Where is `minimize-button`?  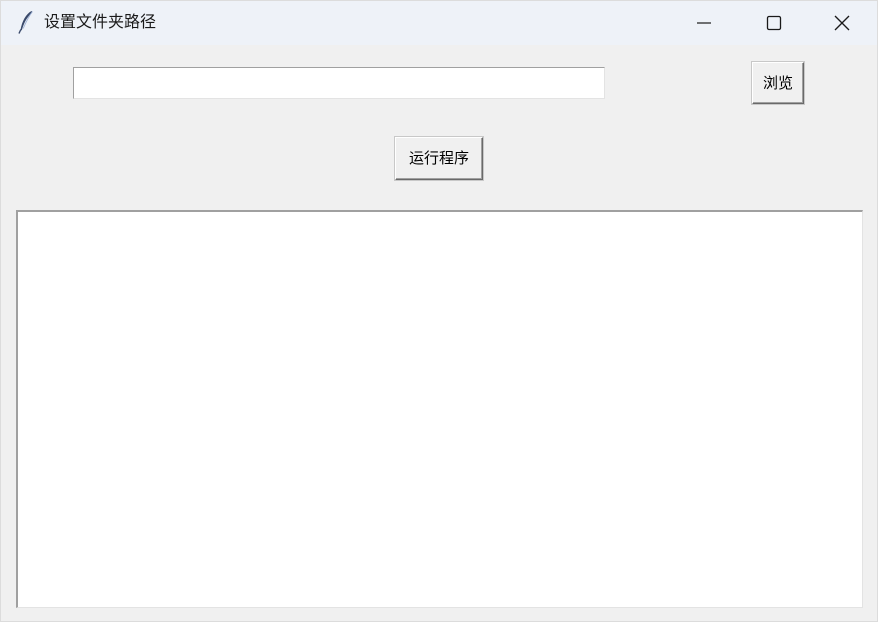 minimize-button is located at coordinates (704, 23).